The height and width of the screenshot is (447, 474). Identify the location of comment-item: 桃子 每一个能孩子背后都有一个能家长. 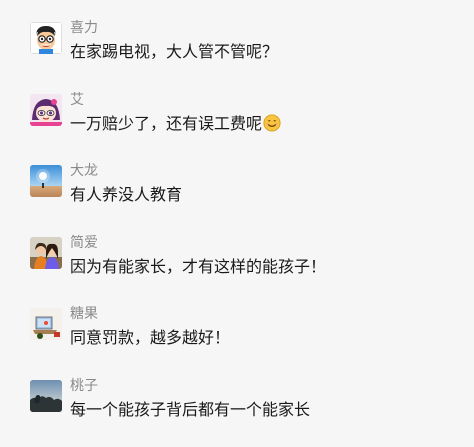
(248, 408).